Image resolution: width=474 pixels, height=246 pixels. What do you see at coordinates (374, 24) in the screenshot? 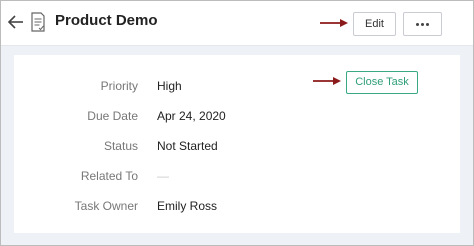
I see `edit-button: Edit` at bounding box center [374, 24].